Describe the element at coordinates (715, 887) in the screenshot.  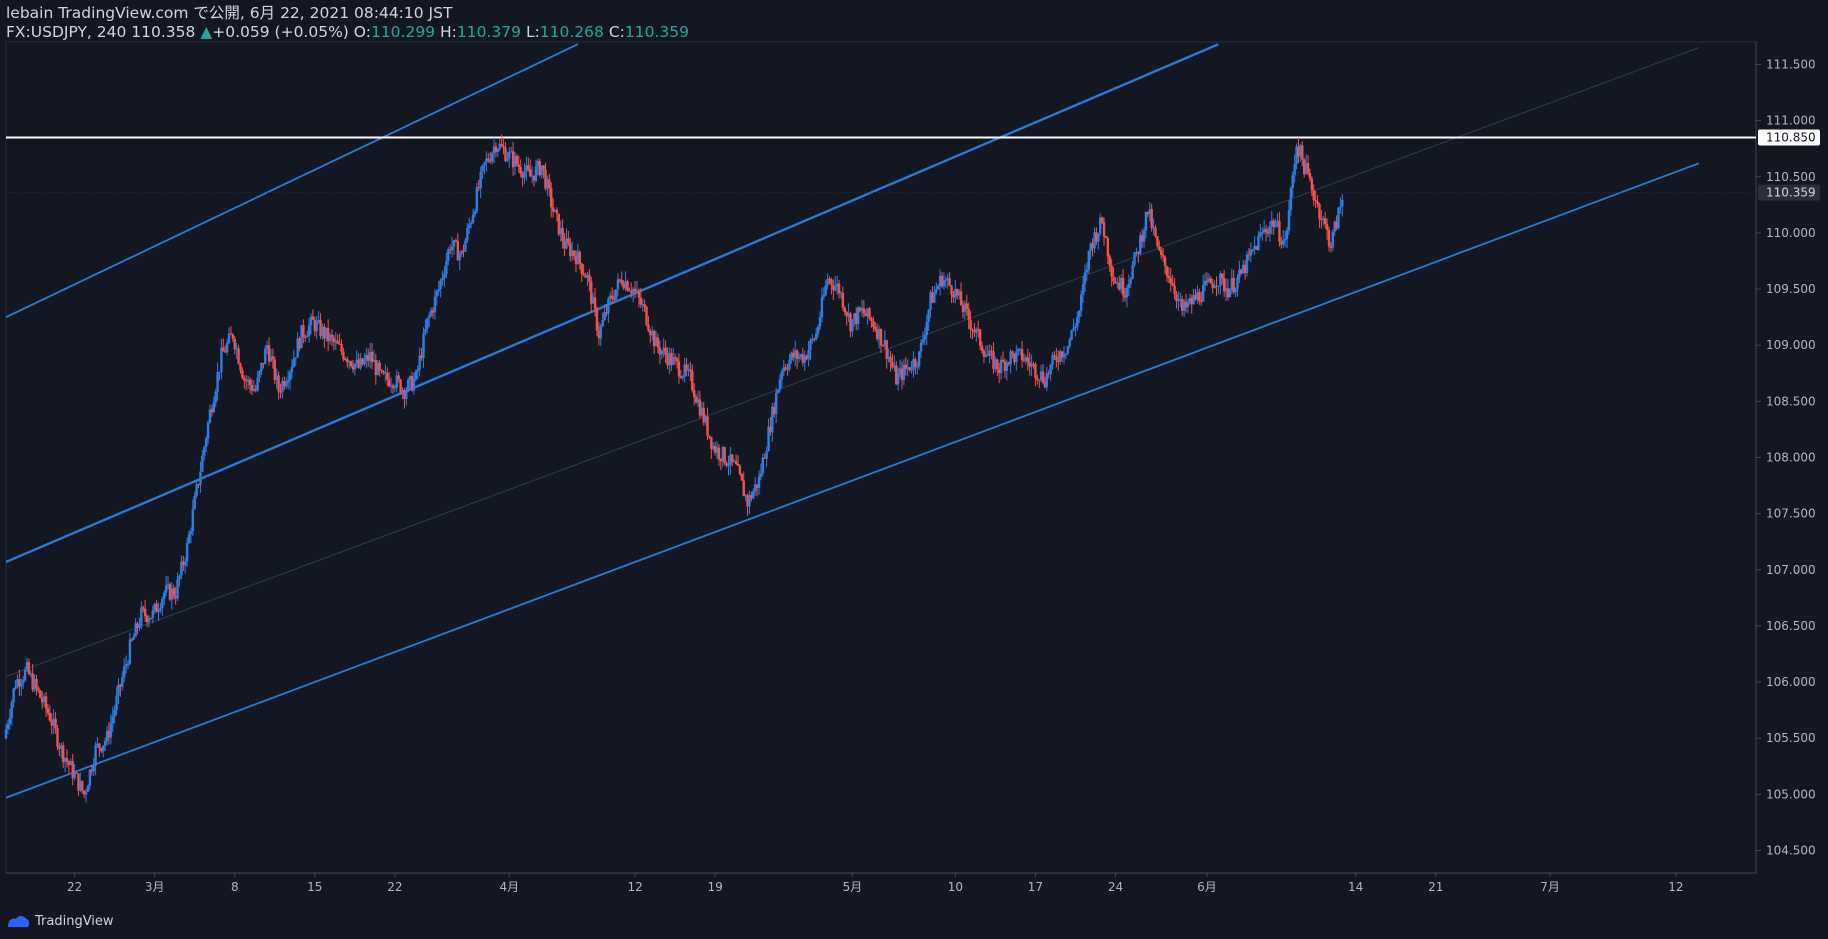
I see `time-tick-label: 19` at that location.